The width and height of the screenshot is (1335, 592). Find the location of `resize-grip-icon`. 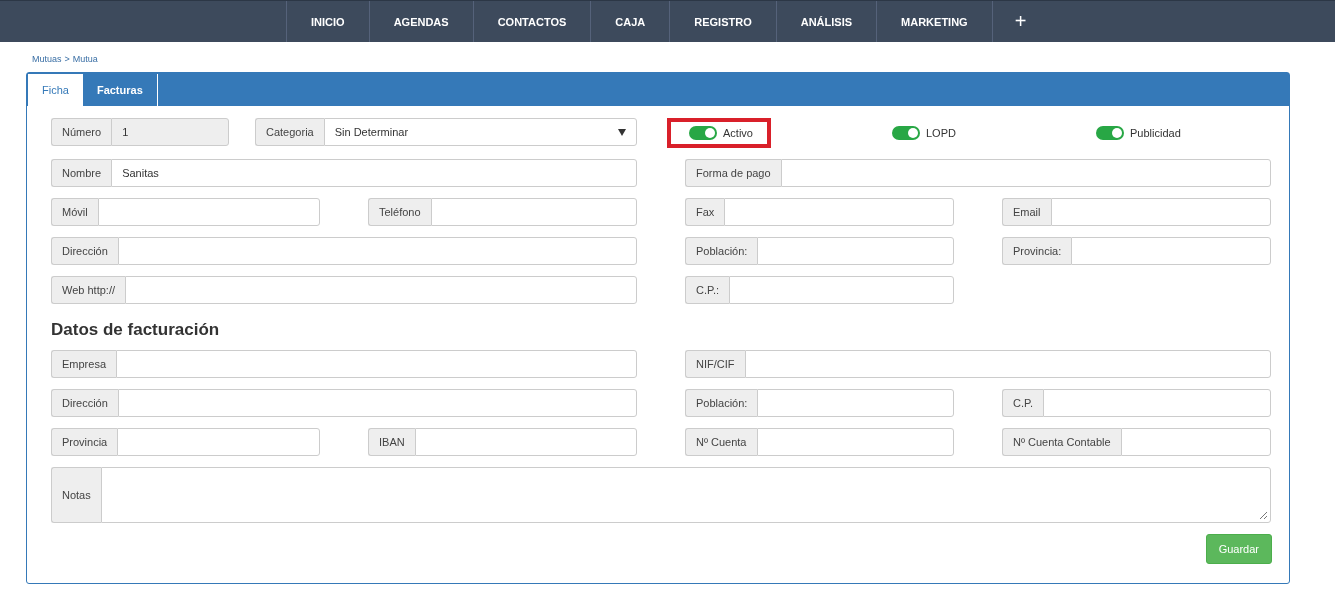

resize-grip-icon is located at coordinates (1263, 515).